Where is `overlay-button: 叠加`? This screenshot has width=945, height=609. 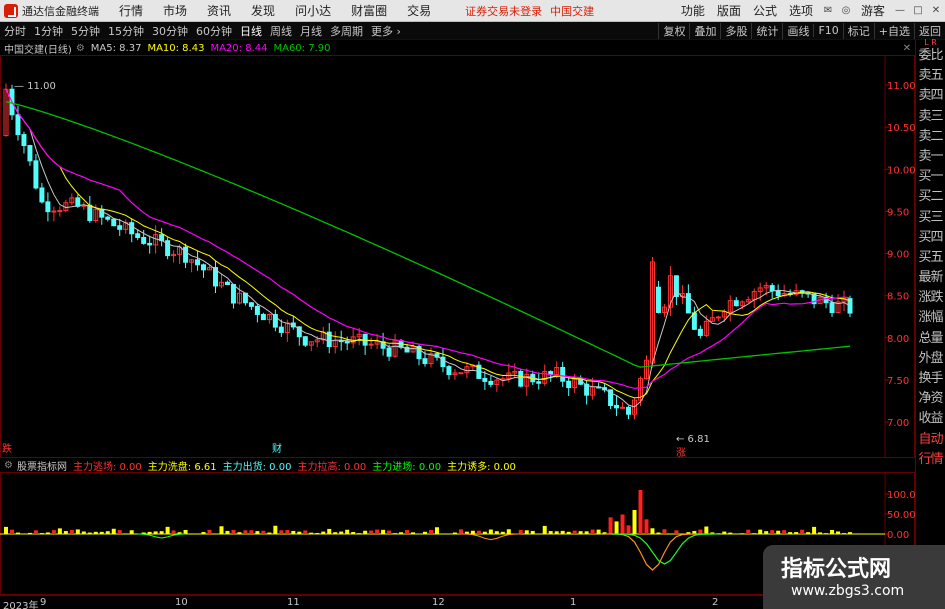
overlay-button: 叠加 is located at coordinates (704, 30).